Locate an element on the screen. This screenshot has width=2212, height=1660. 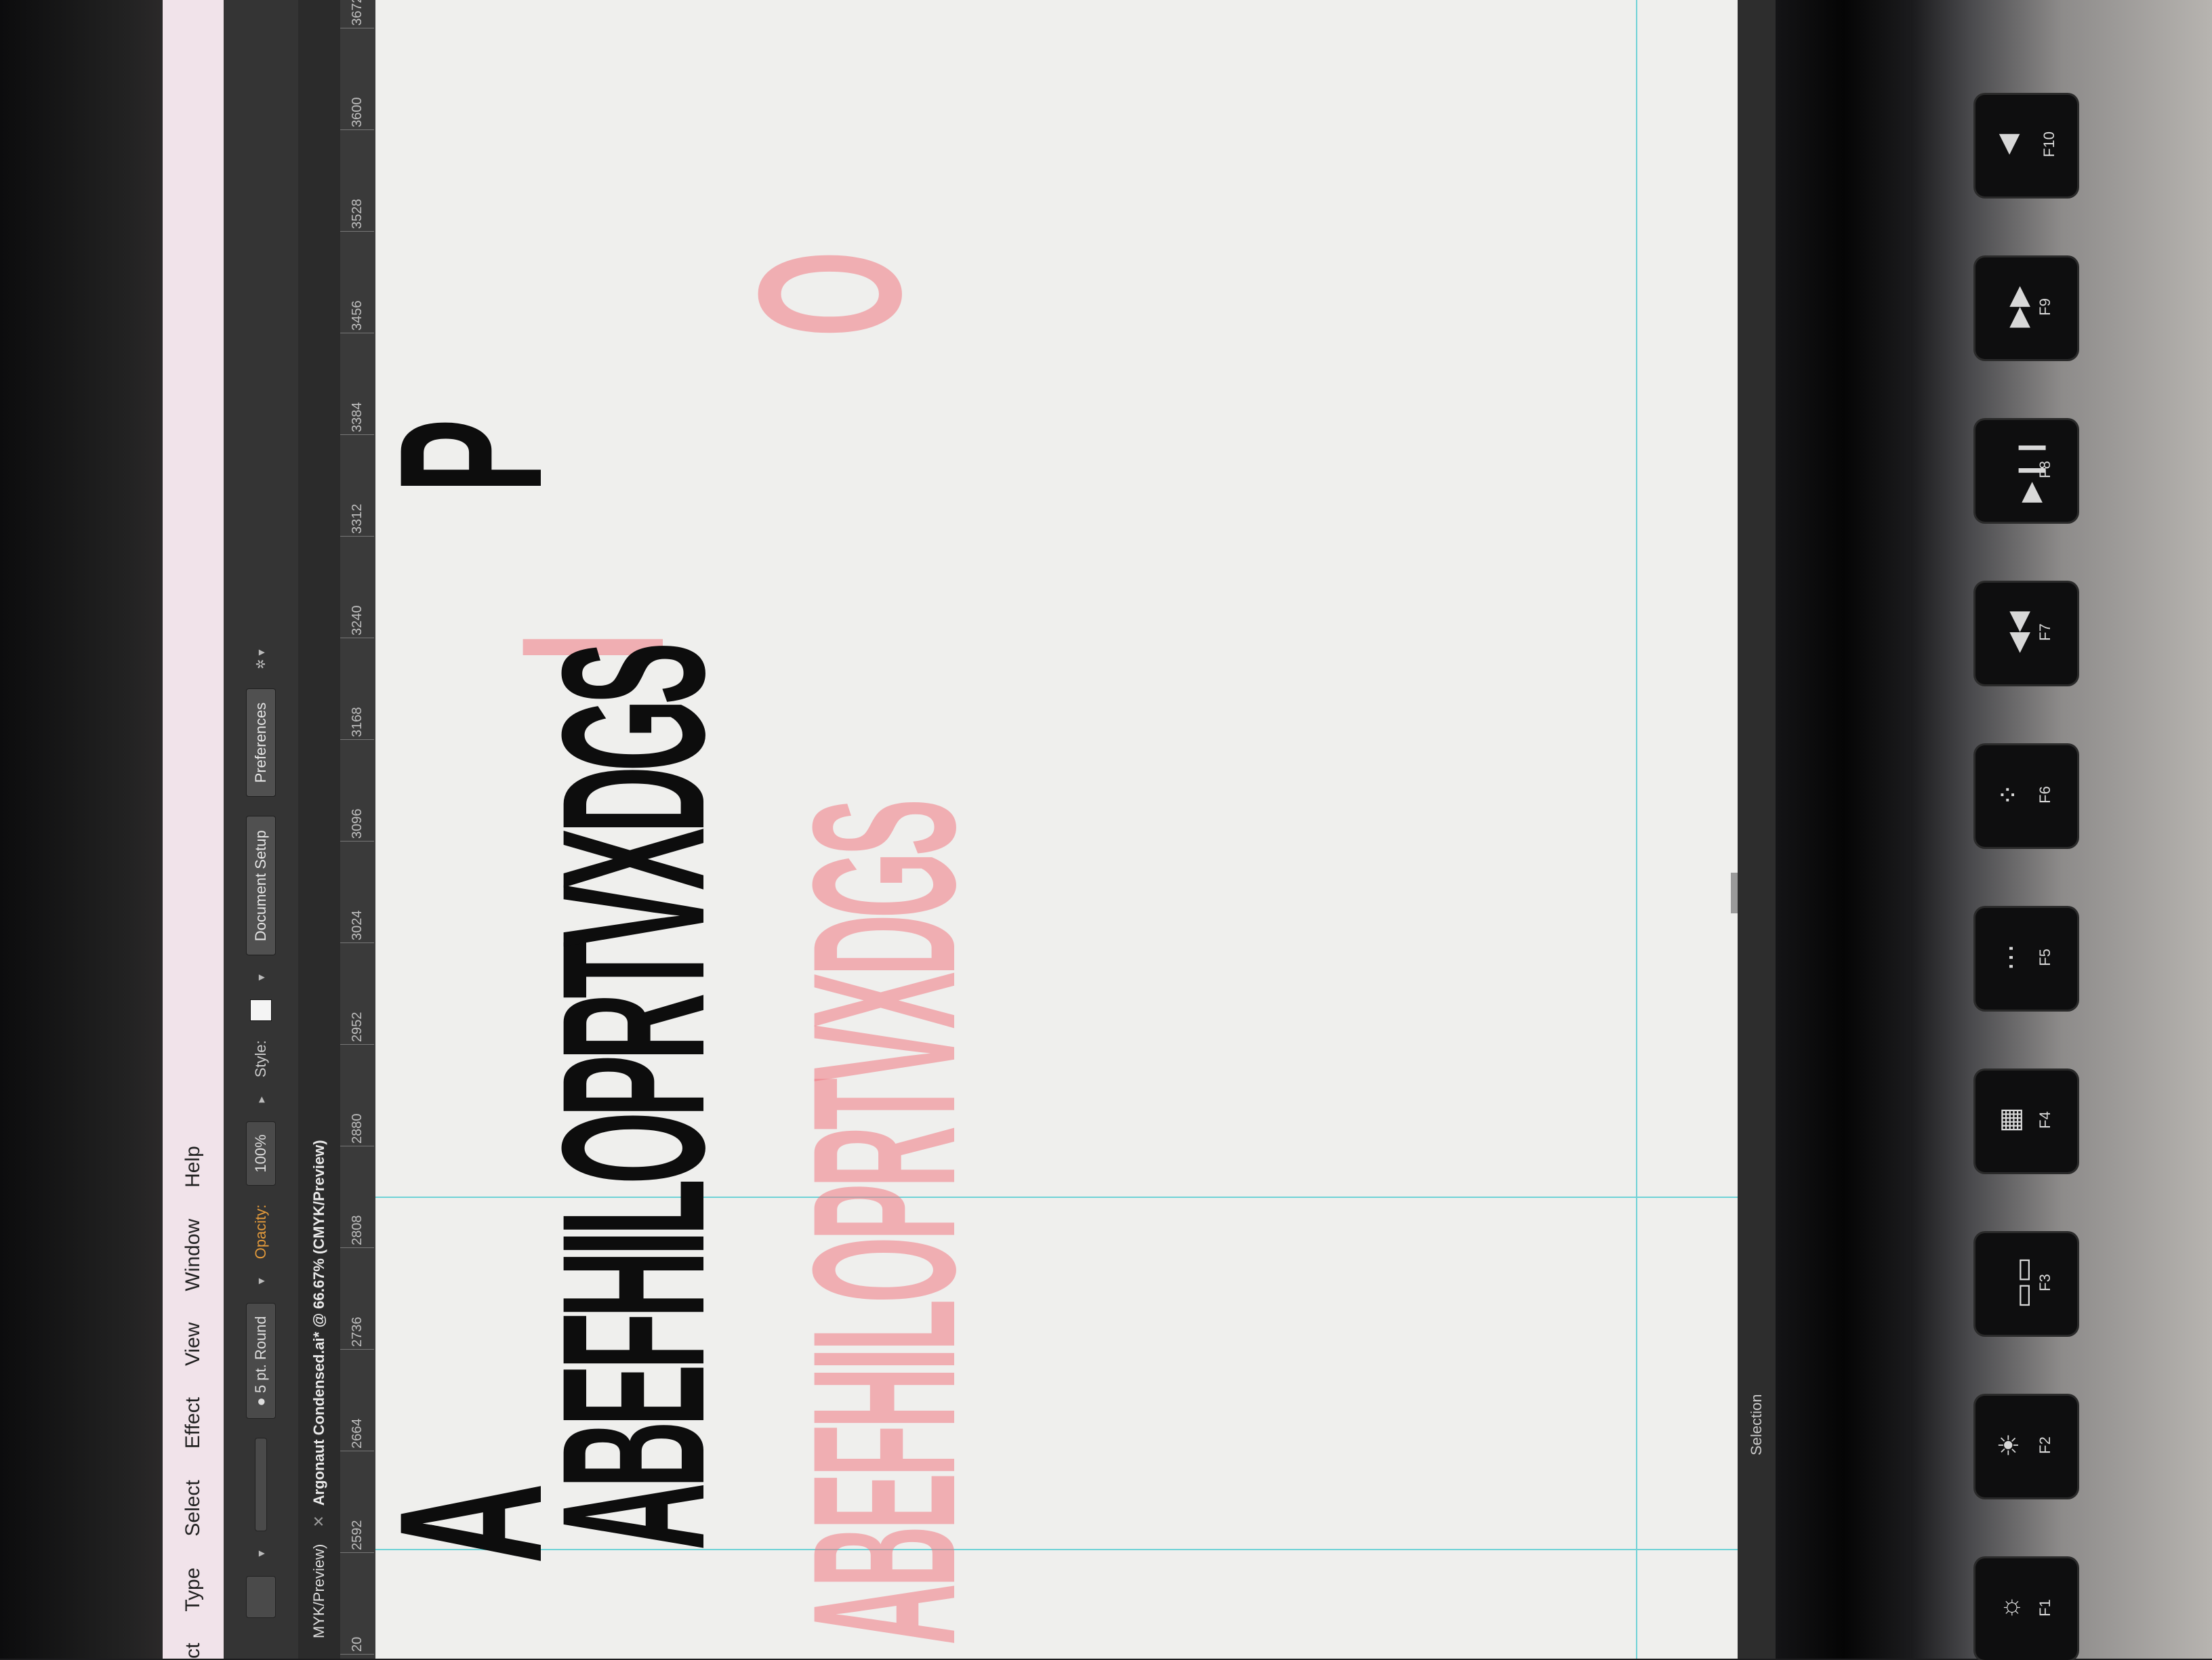
key-symbol-icon: ⋯ is located at coordinates (2011, 957).